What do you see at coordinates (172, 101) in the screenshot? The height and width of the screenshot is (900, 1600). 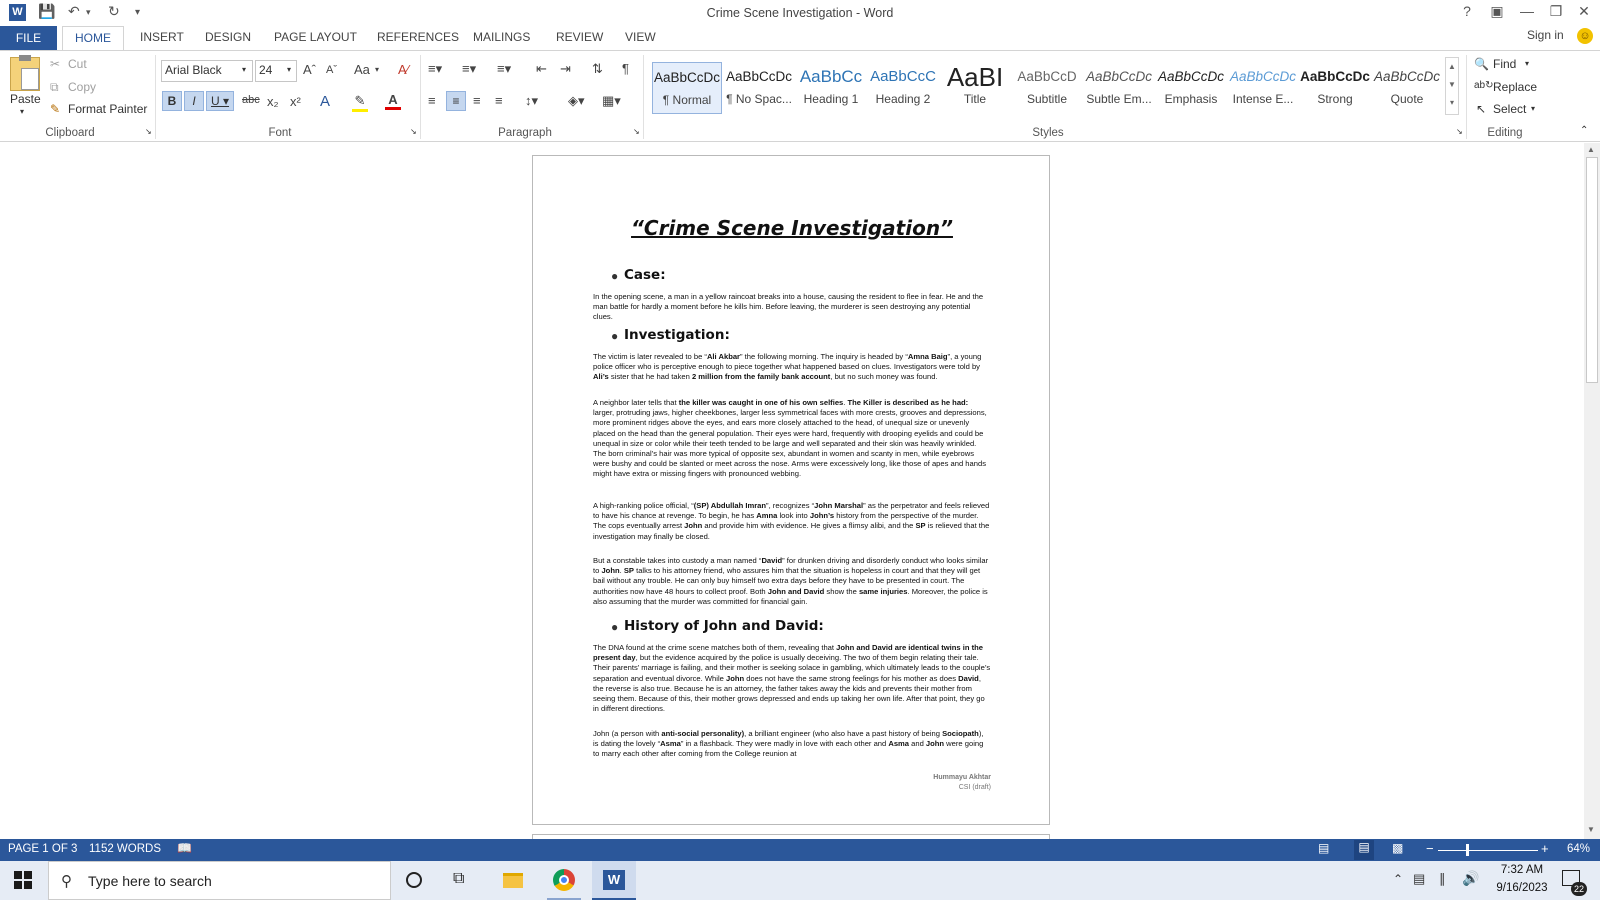 I see `bold-button: B` at bounding box center [172, 101].